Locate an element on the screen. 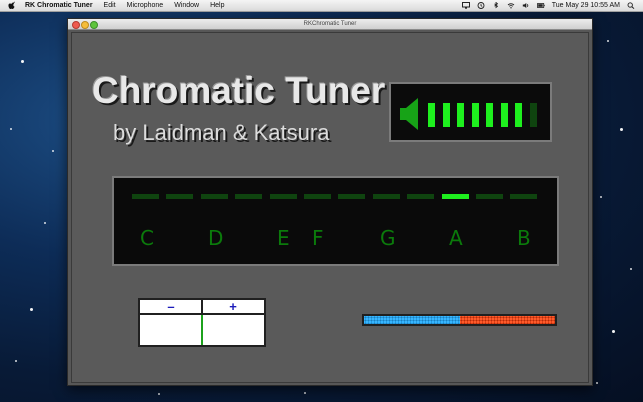 The image size is (643, 402). fine-tune-buttons: – + is located at coordinates (202, 307).